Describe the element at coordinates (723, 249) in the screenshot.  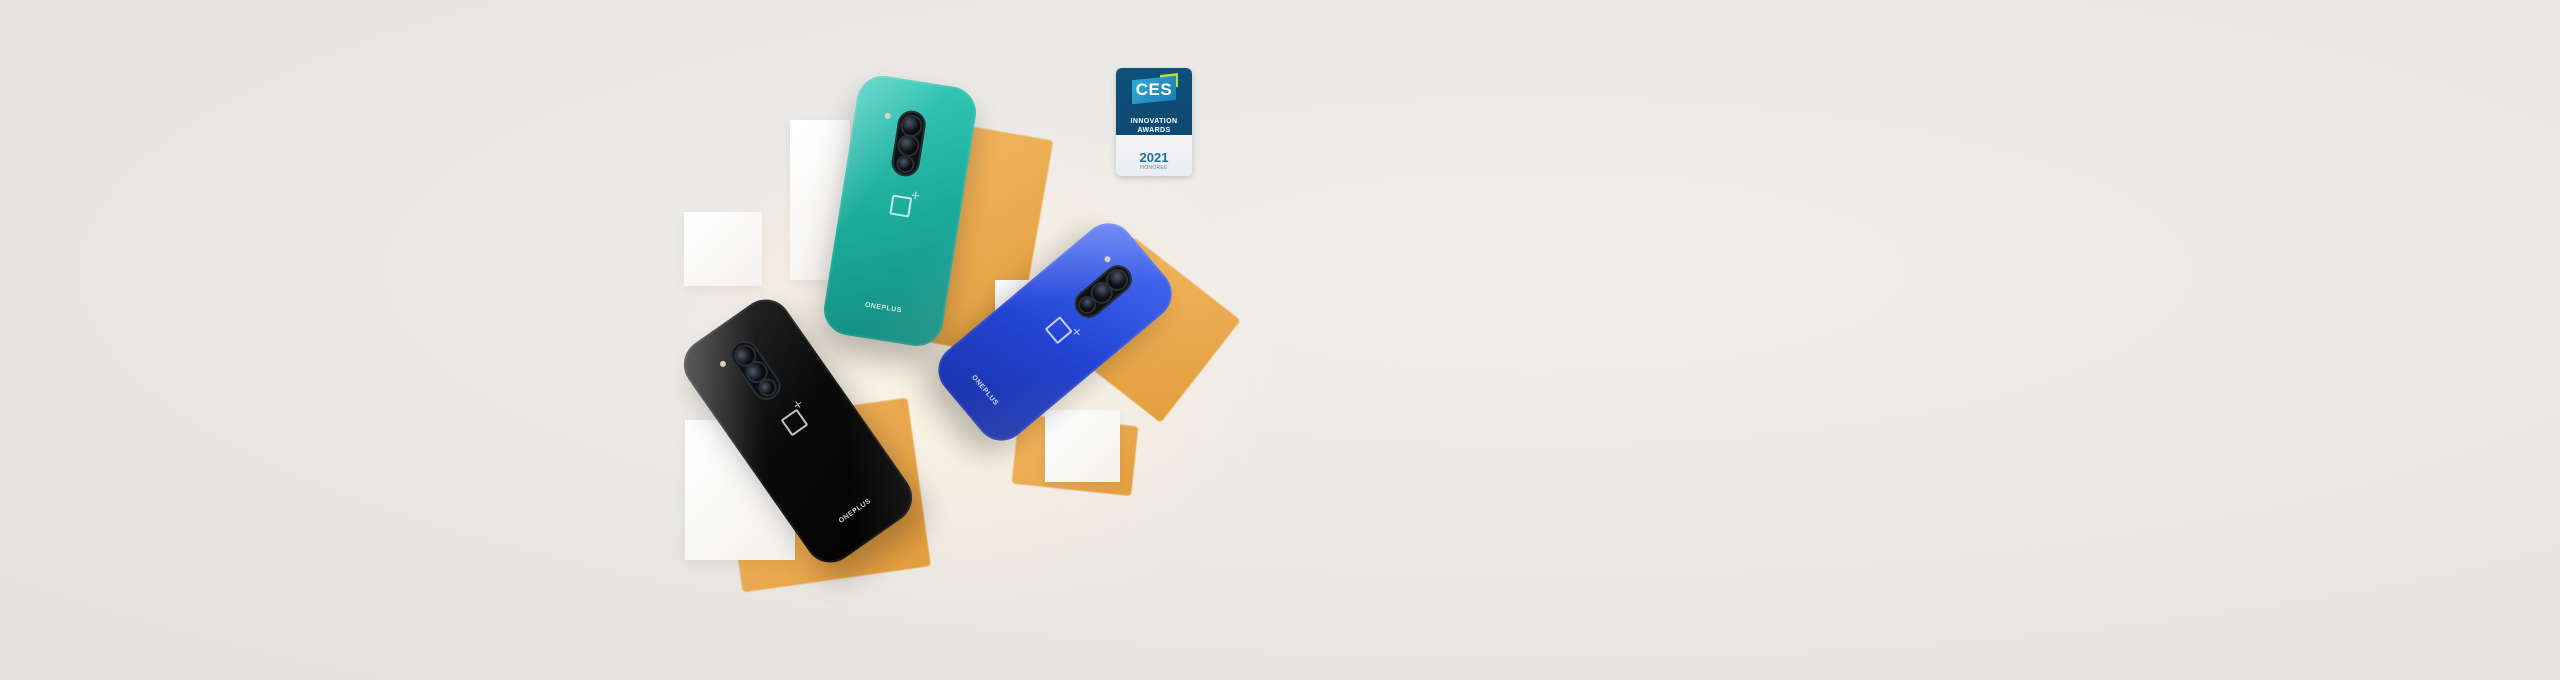
I see `cube-left` at that location.